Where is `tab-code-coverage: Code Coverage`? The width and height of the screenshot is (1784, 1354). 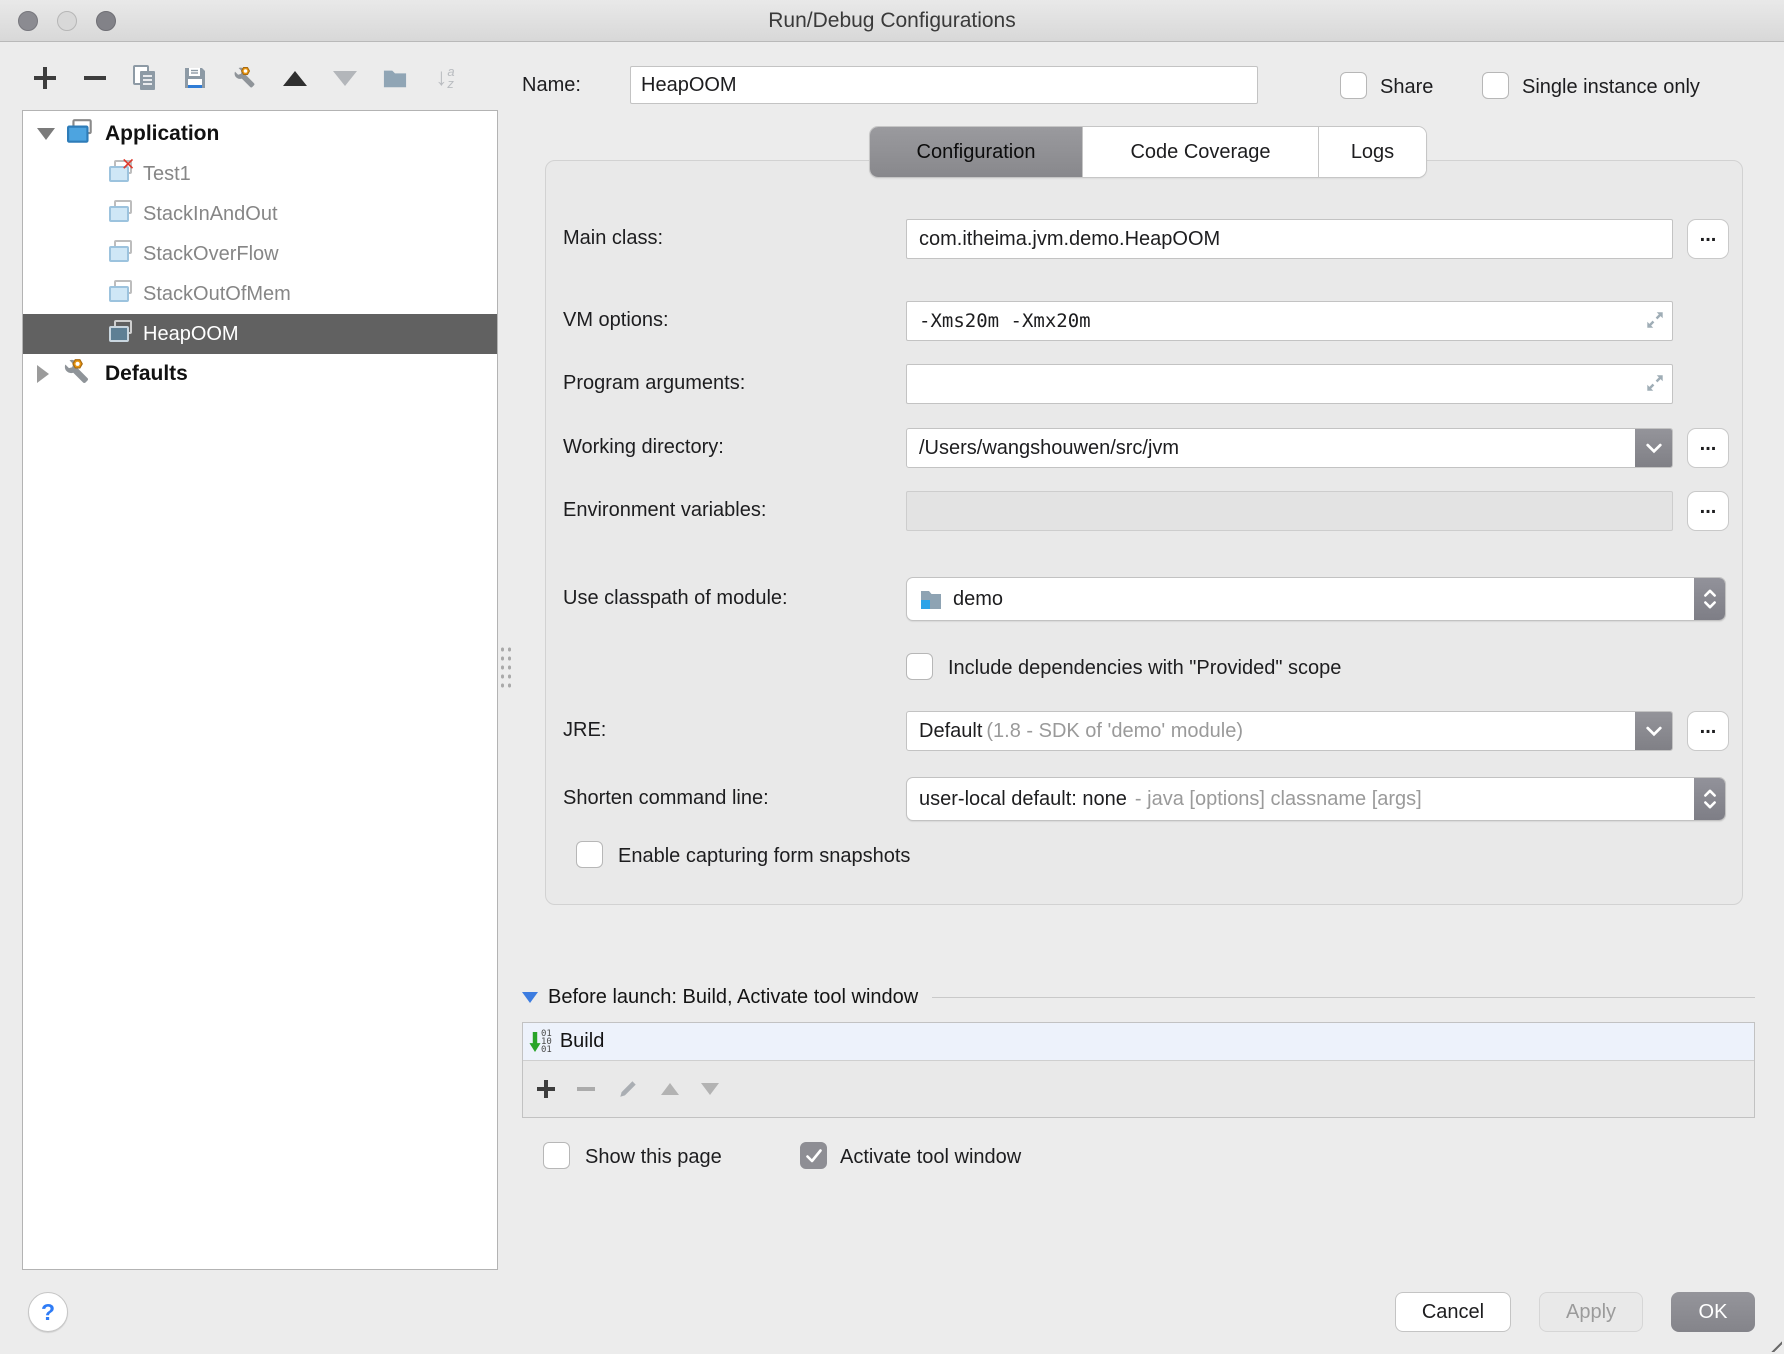 tab-code-coverage: Code Coverage is located at coordinates (1201, 152).